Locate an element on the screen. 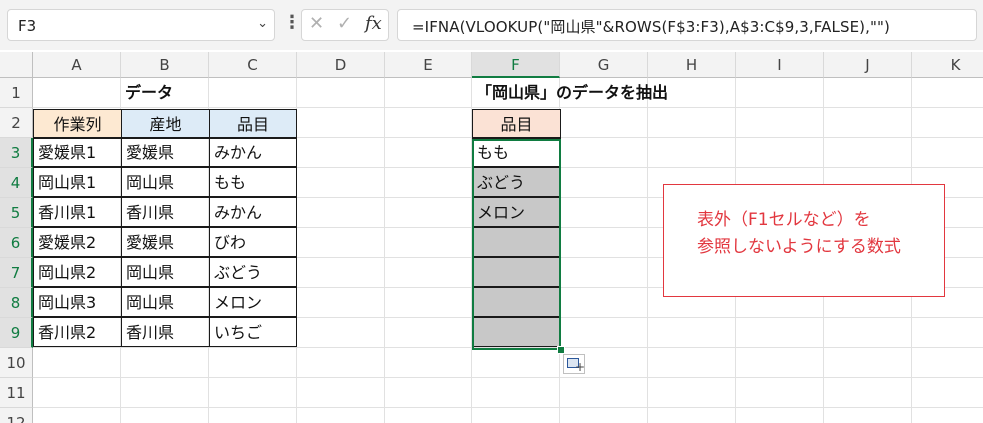 This screenshot has height=423, width=983. note-text: 表外（F1セルなど）を 参照しないようにする数式 is located at coordinates (799, 234).